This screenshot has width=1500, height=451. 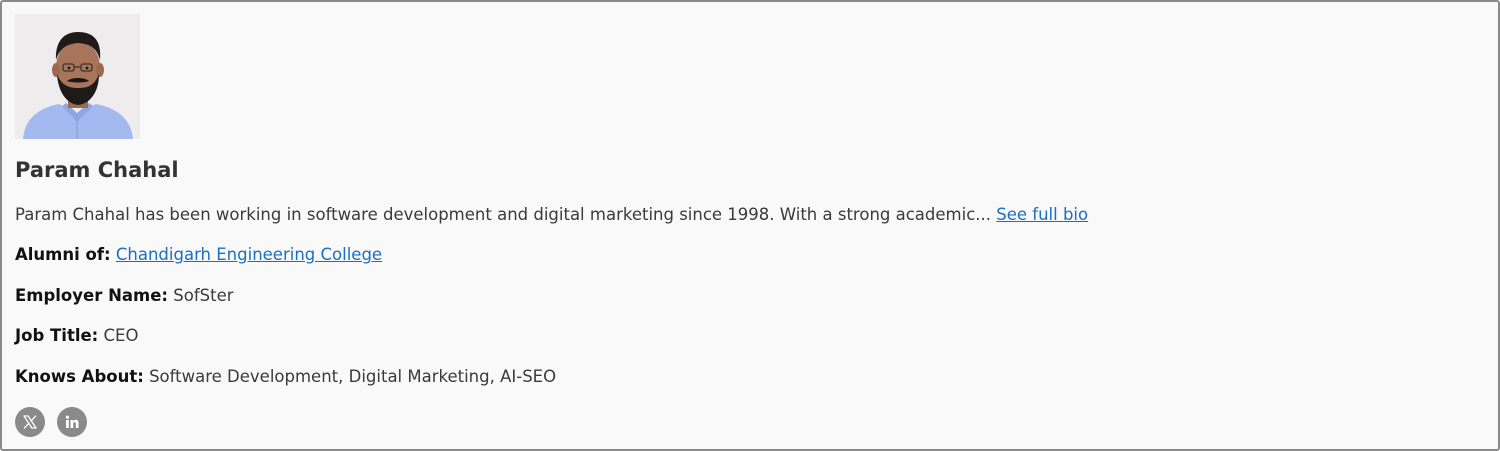 I want to click on x-twitter-icon, so click(x=30, y=422).